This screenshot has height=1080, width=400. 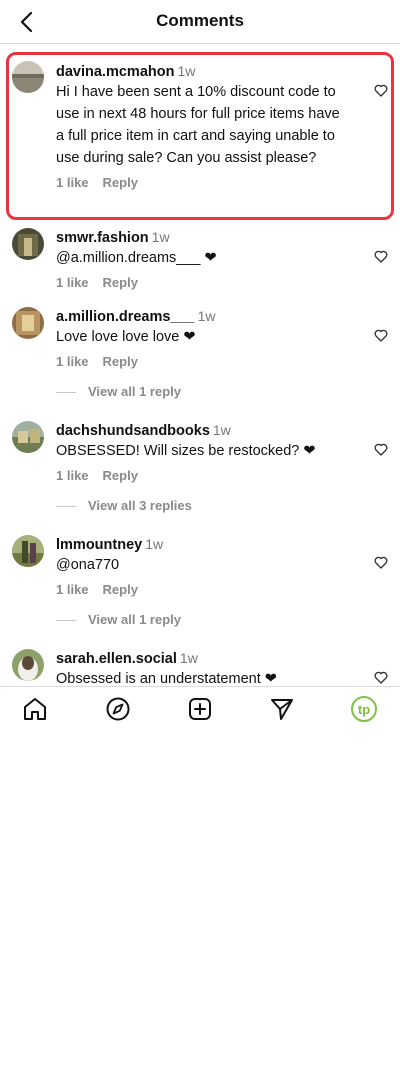 I want to click on comment-text: Obsessed is an understatement ❤, so click(x=166, y=678).